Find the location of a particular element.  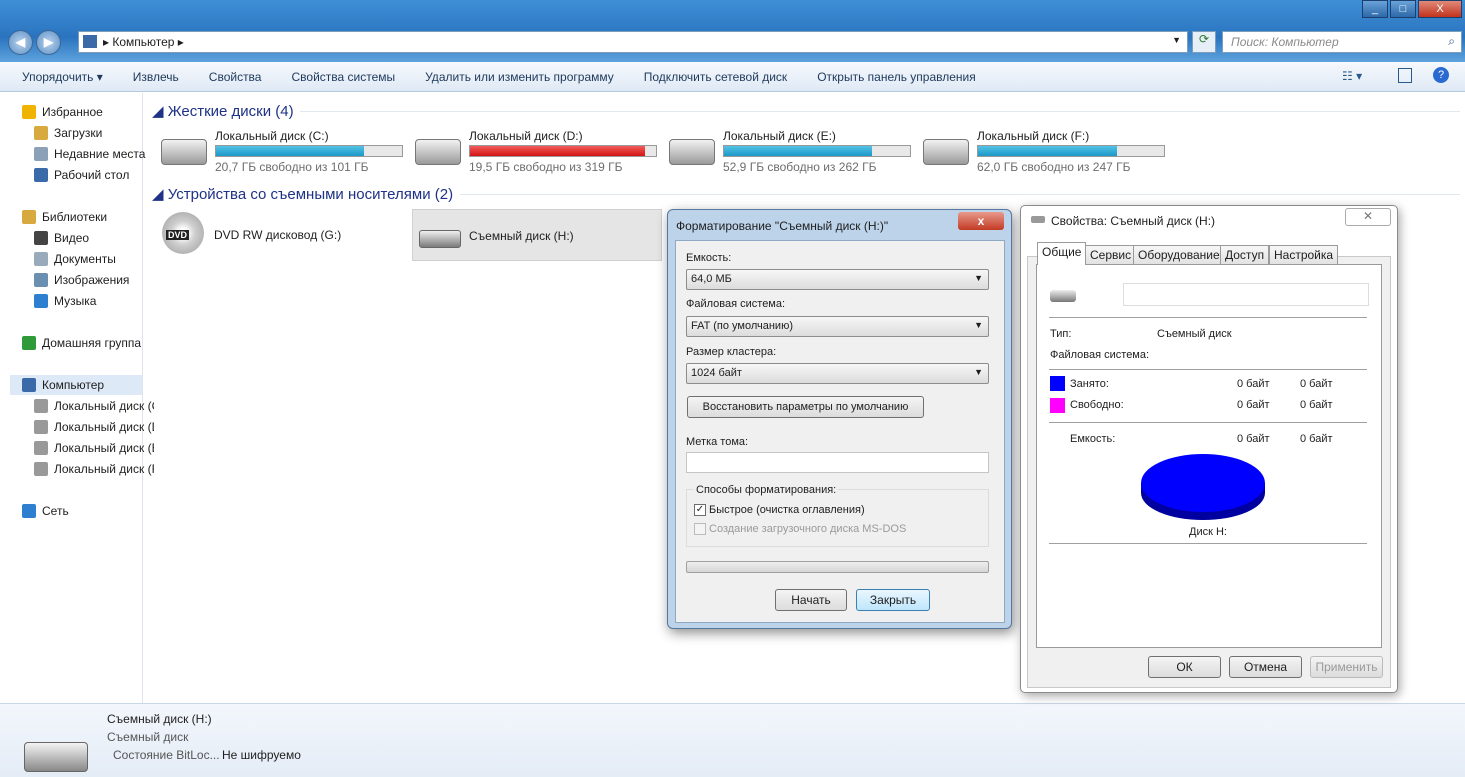

capacity-size: 0 байт is located at coordinates (1316, 439).